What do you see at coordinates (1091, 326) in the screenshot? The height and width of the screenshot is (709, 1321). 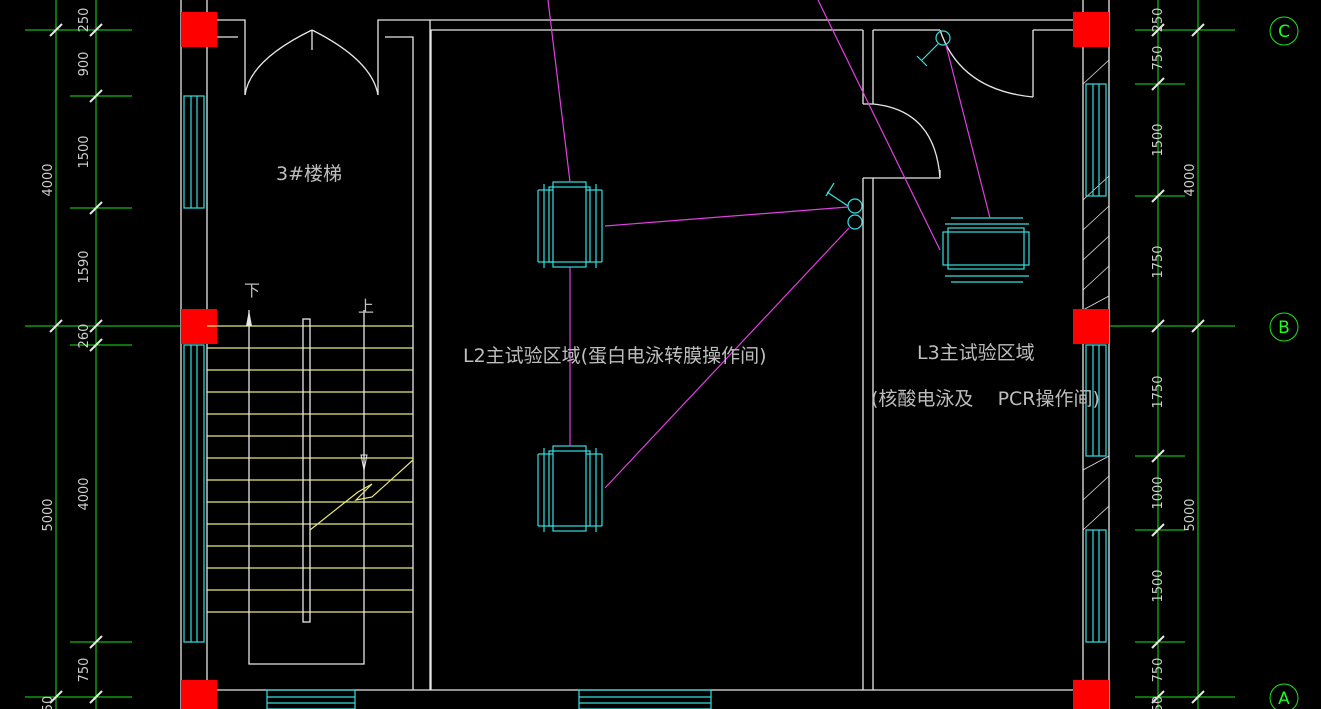 I see `column-mid-right` at bounding box center [1091, 326].